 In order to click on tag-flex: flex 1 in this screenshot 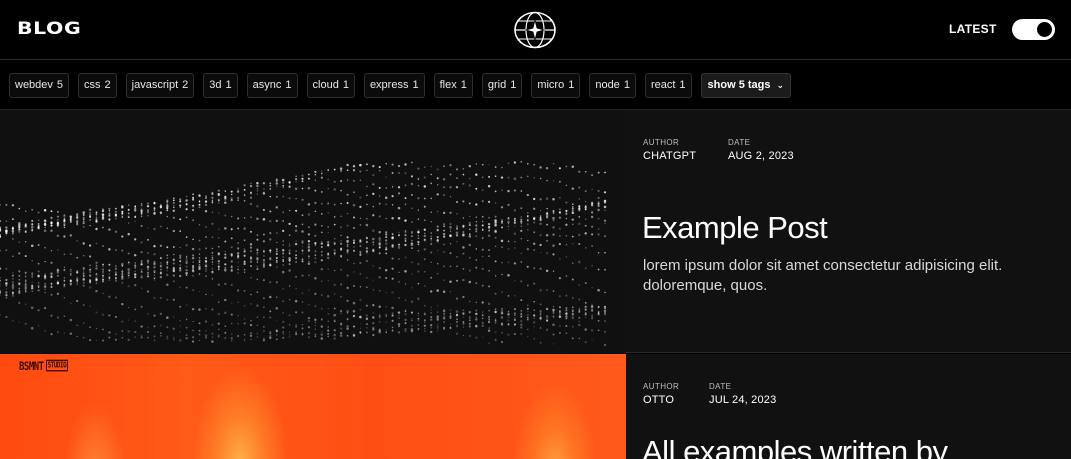, I will do `click(453, 85)`.